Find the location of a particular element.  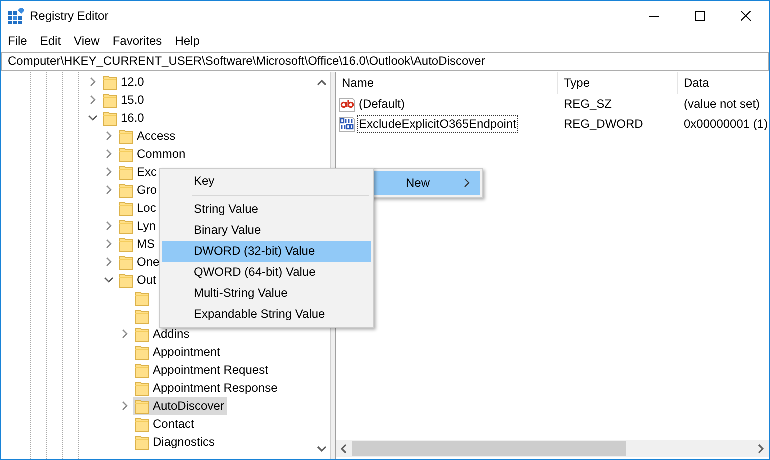

string-value-icon is located at coordinates (347, 104).